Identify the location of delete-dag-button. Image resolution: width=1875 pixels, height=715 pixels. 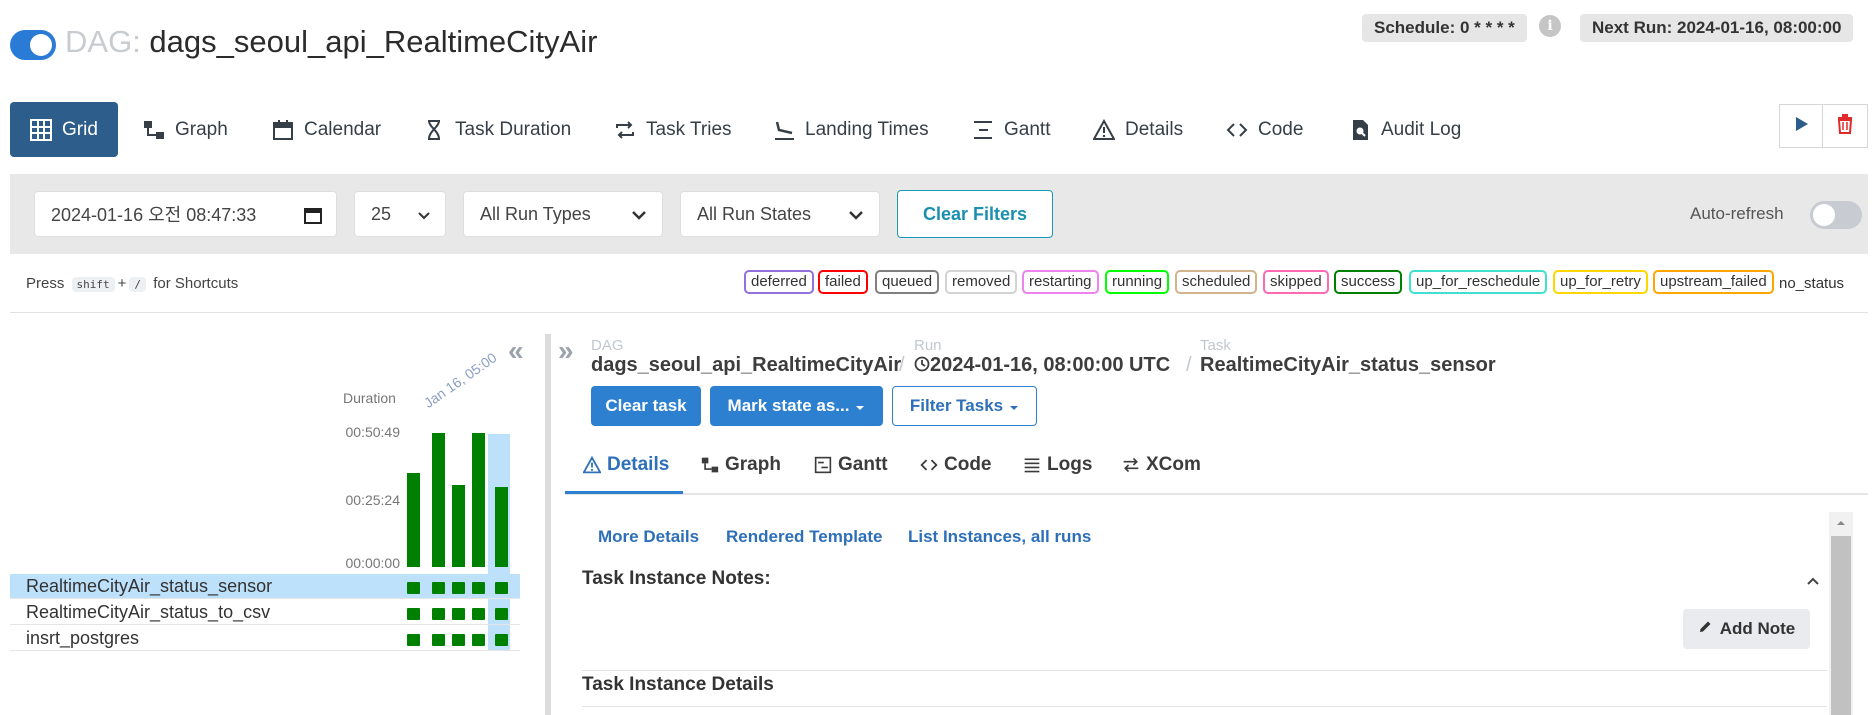
(1845, 126).